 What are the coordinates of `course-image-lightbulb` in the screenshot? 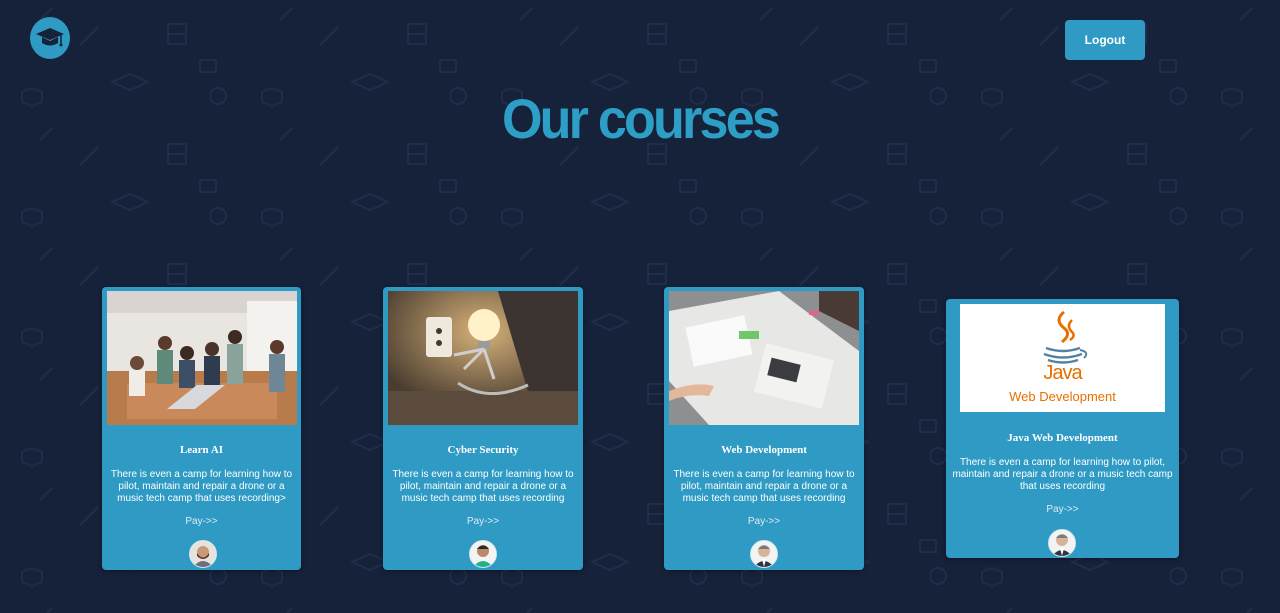 It's located at (483, 358).